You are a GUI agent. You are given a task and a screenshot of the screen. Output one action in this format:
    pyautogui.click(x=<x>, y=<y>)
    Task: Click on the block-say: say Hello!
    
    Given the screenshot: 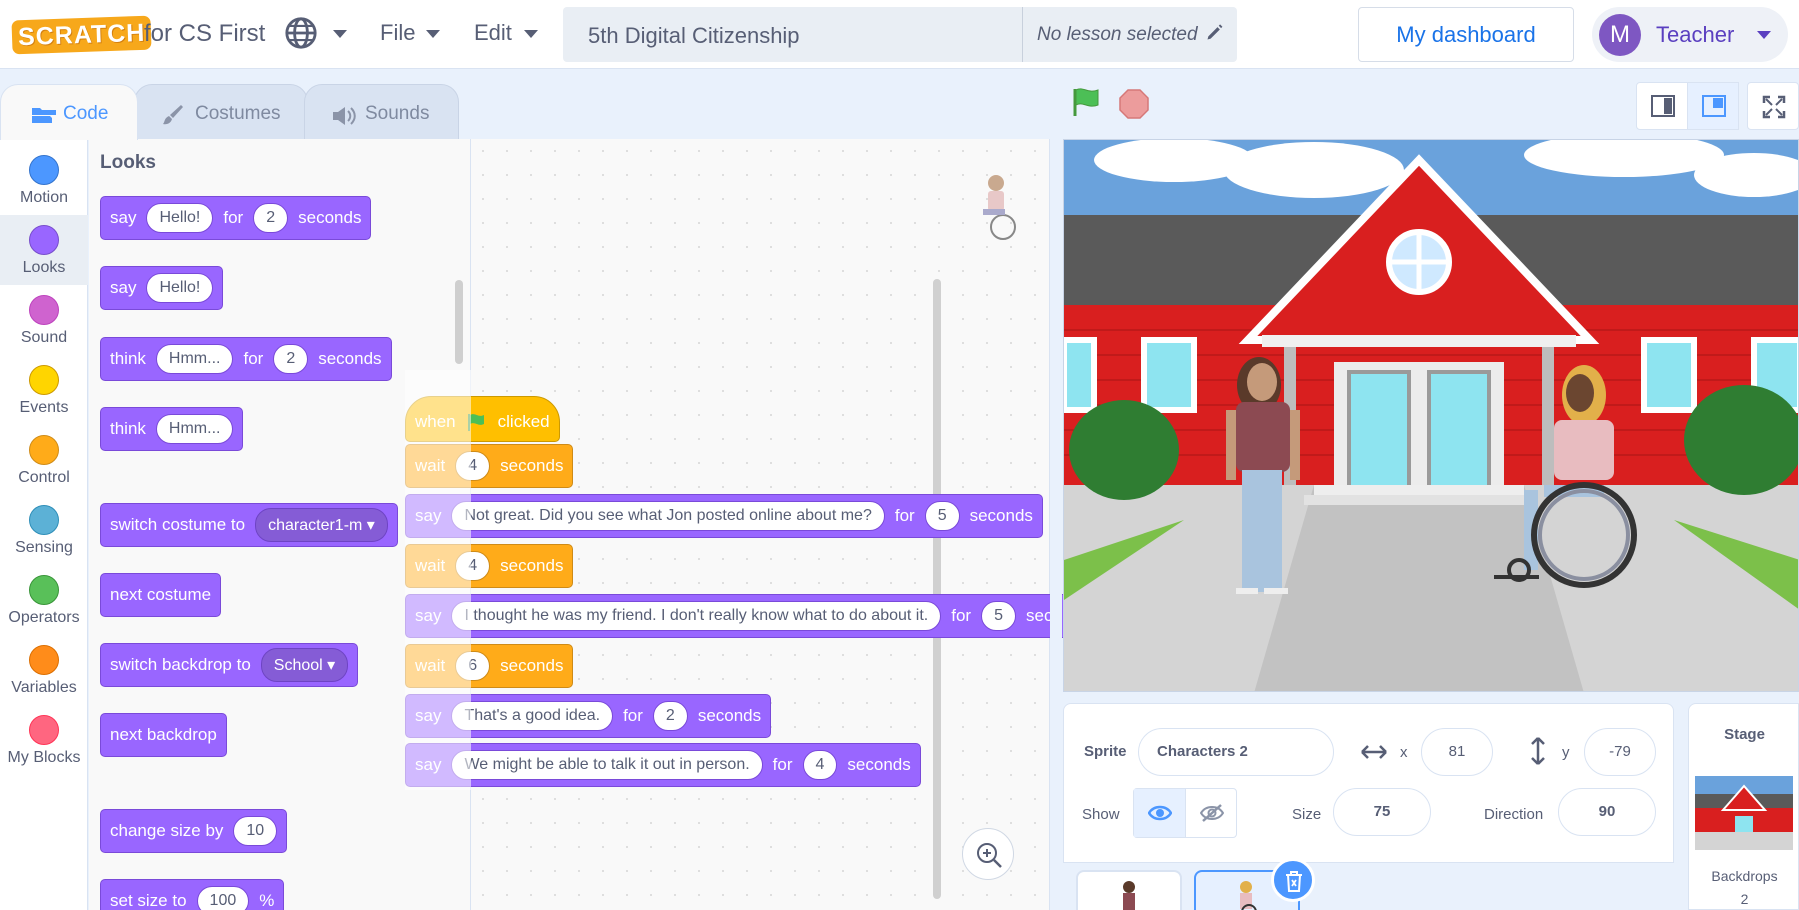 What is the action you would take?
    pyautogui.click(x=162, y=288)
    